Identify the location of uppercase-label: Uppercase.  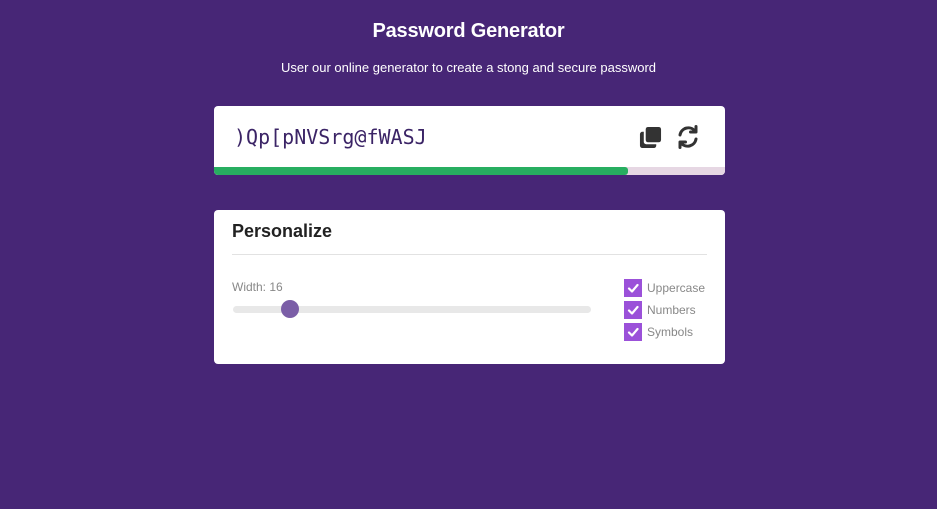
(676, 288).